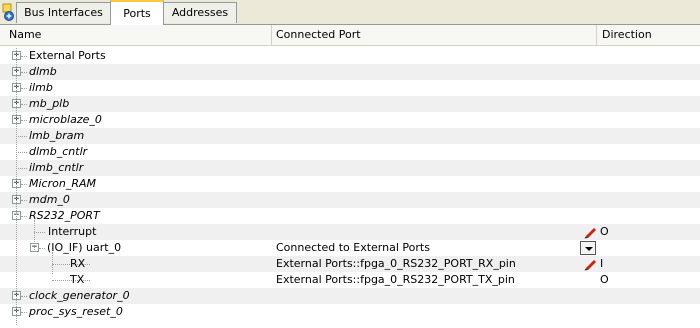  I want to click on table-row: Interrupt O, so click(350, 232).